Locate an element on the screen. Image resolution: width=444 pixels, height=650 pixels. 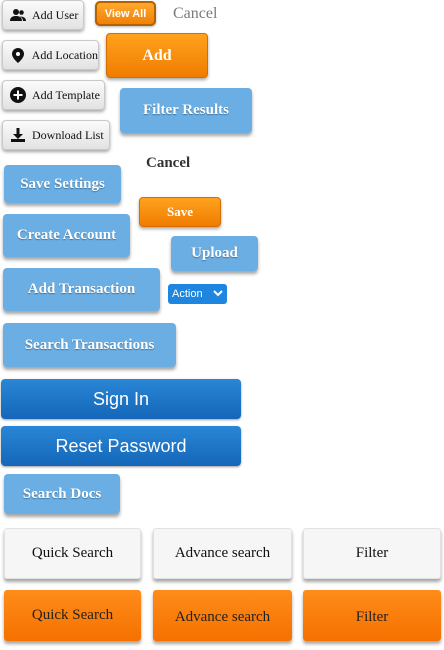
save-button: Save is located at coordinates (180, 212).